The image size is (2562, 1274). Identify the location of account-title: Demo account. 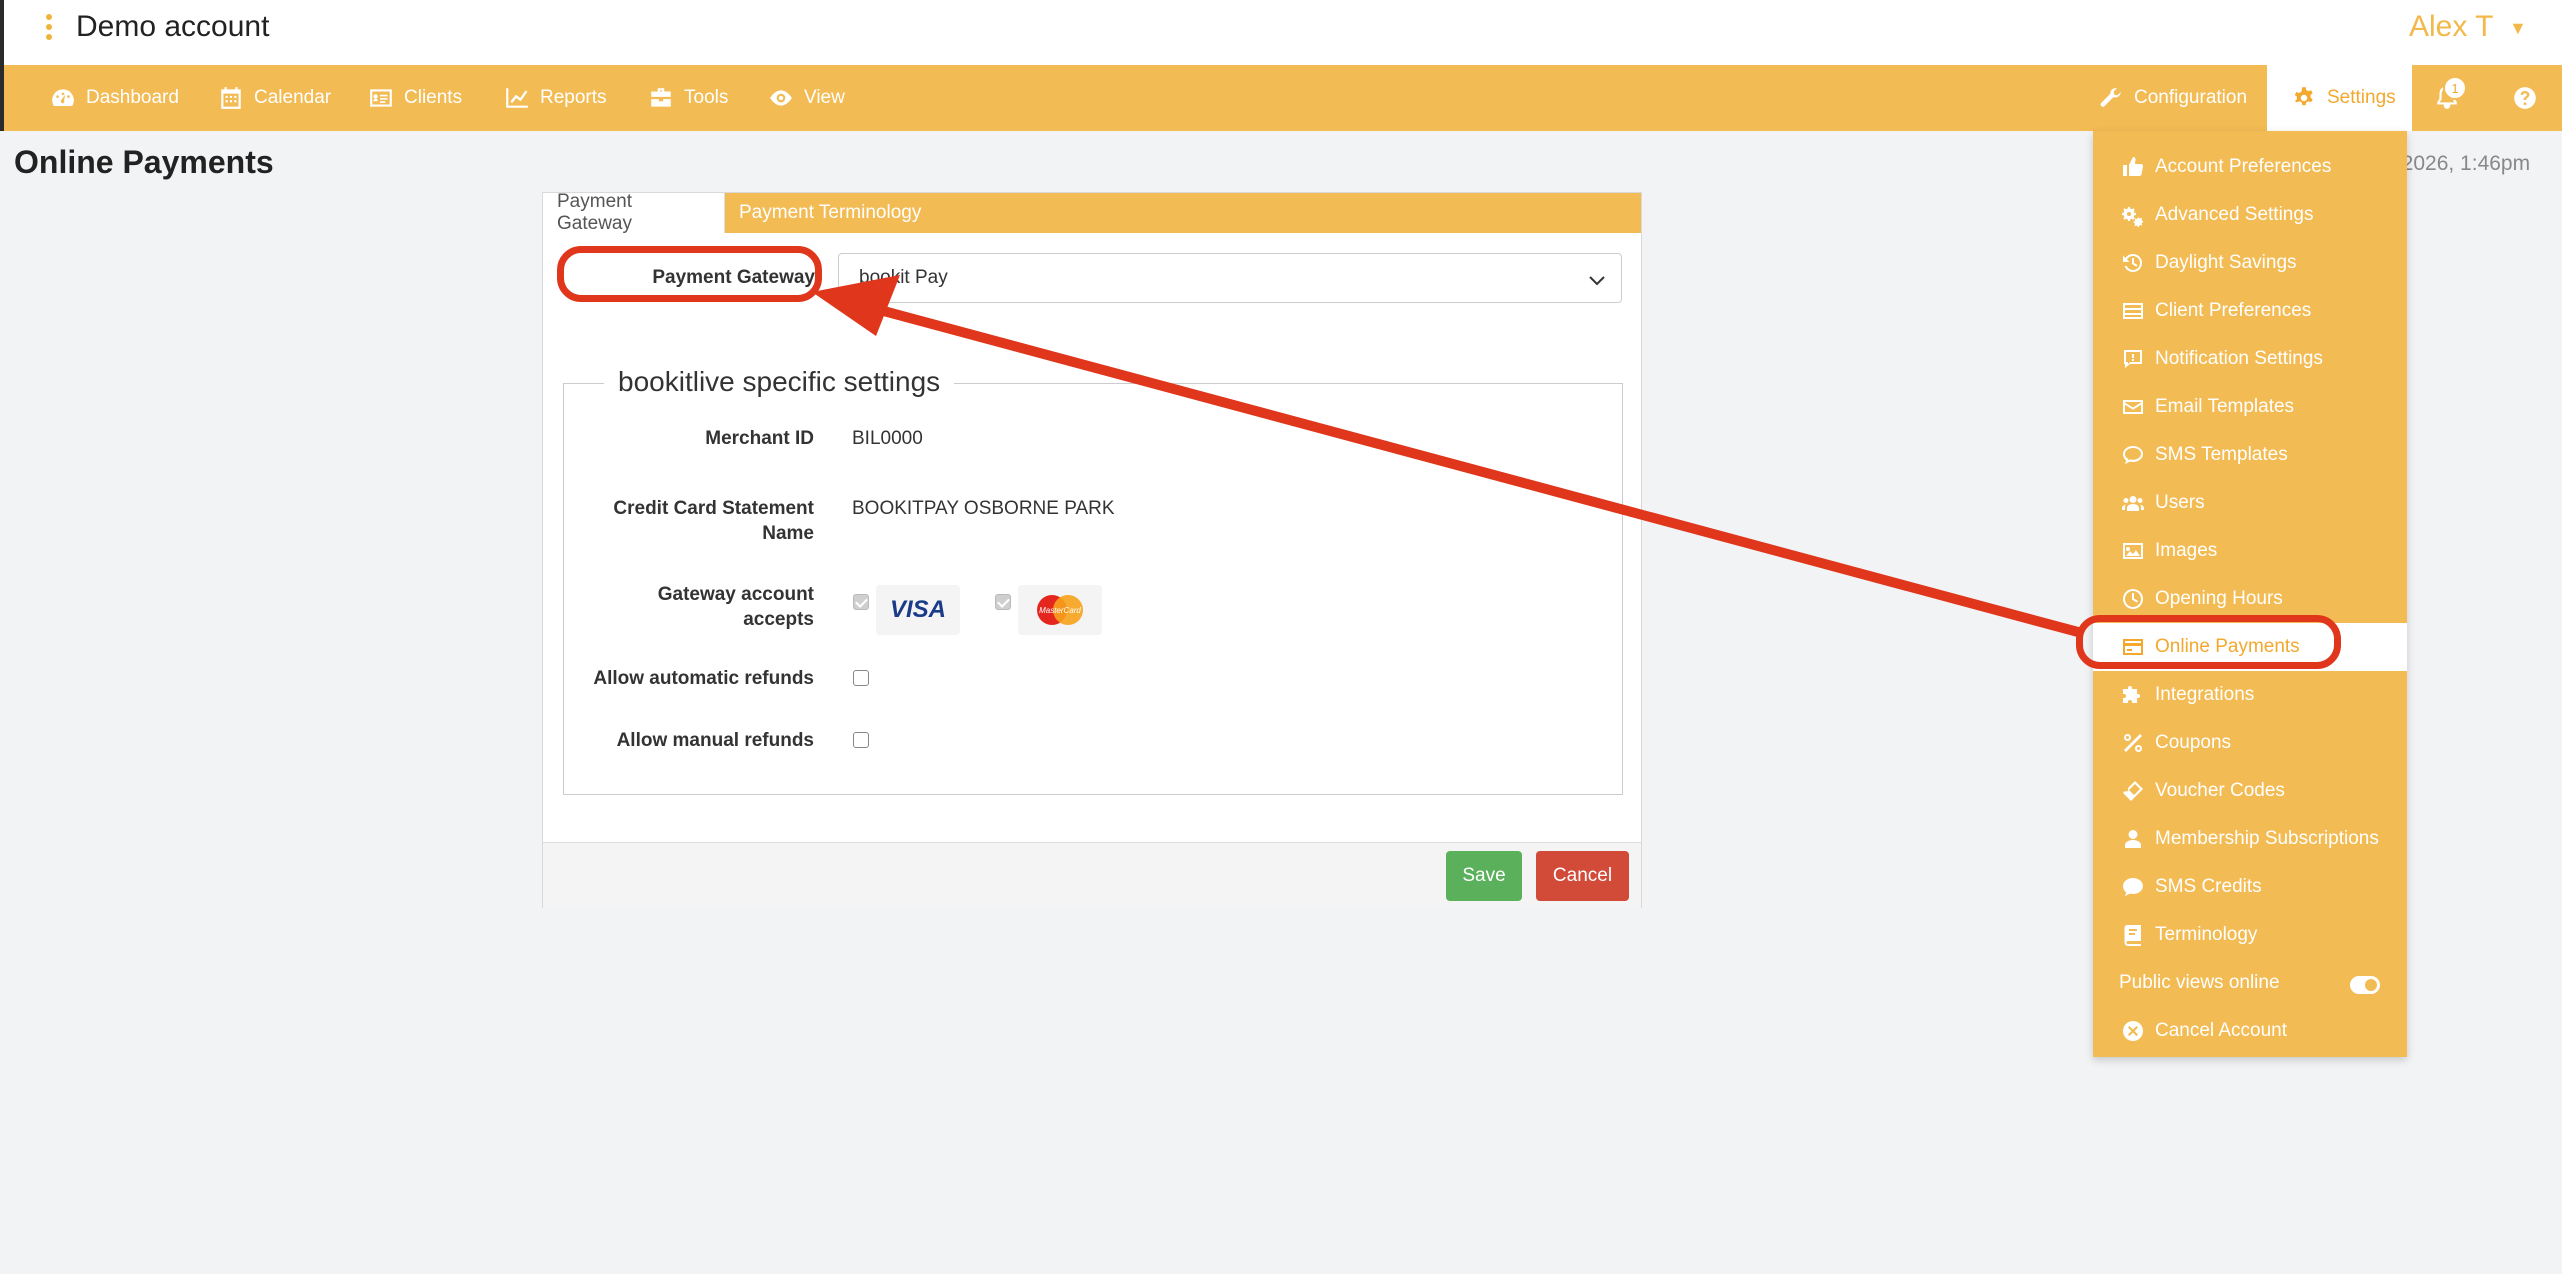
(173, 26).